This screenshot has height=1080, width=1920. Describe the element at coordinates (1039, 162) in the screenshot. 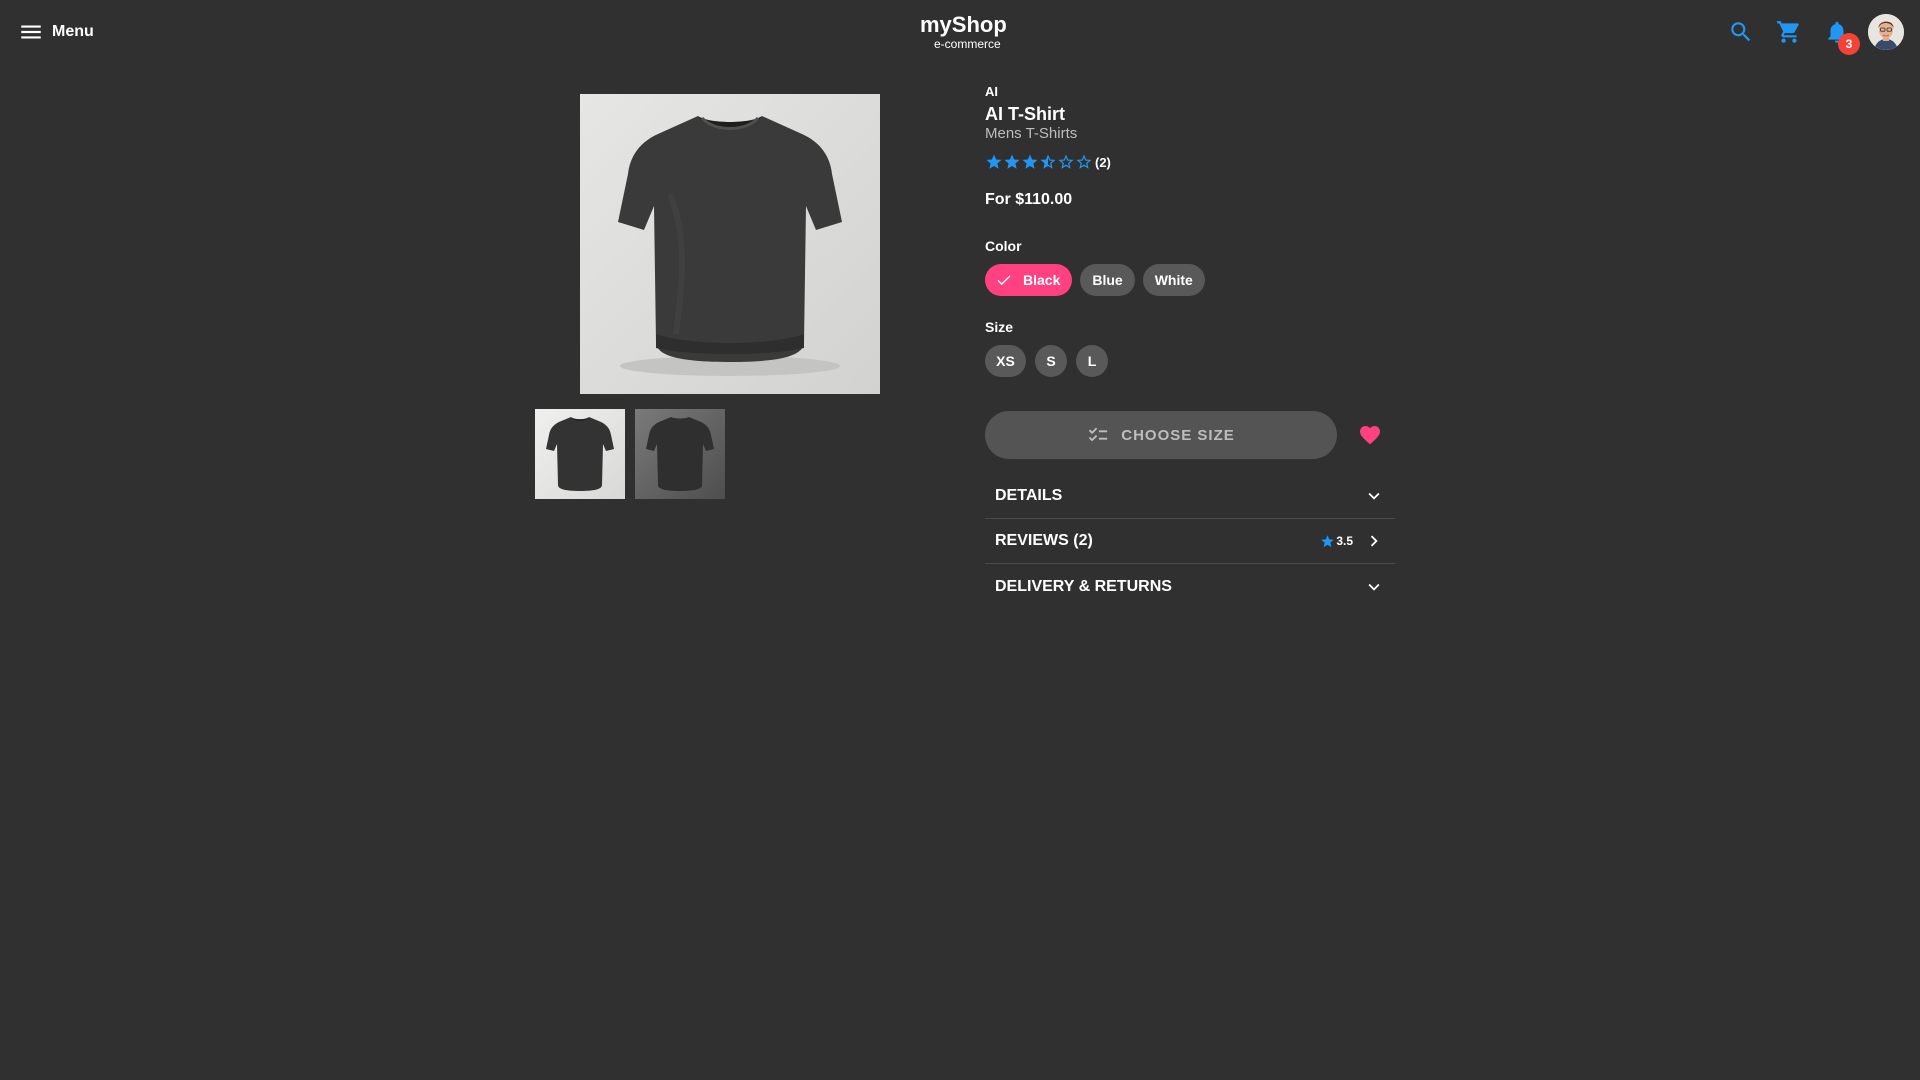

I see `rating-stars` at that location.